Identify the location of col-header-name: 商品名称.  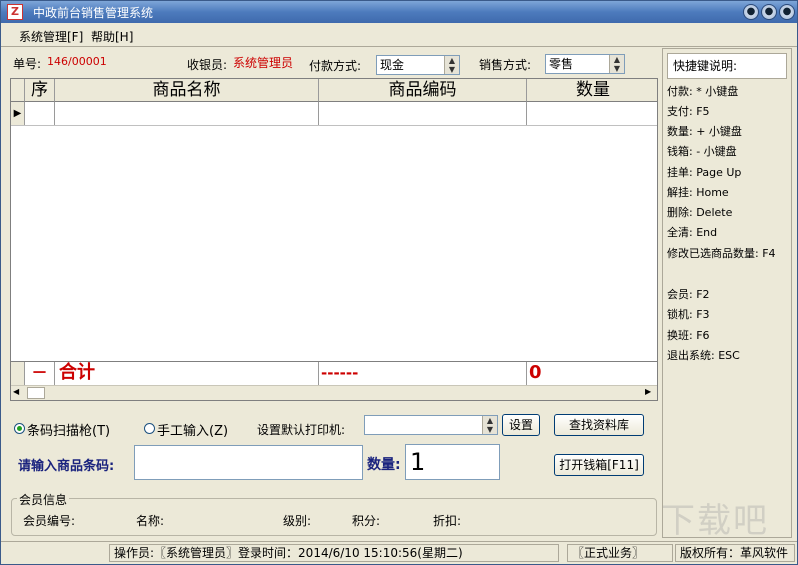
(187, 90).